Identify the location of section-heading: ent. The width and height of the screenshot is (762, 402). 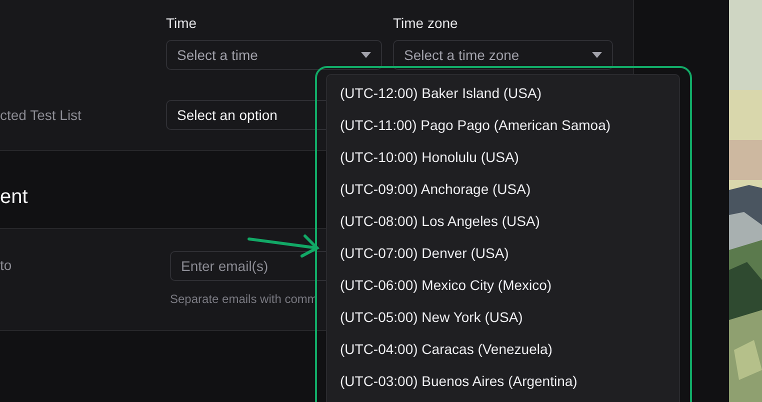
(14, 197).